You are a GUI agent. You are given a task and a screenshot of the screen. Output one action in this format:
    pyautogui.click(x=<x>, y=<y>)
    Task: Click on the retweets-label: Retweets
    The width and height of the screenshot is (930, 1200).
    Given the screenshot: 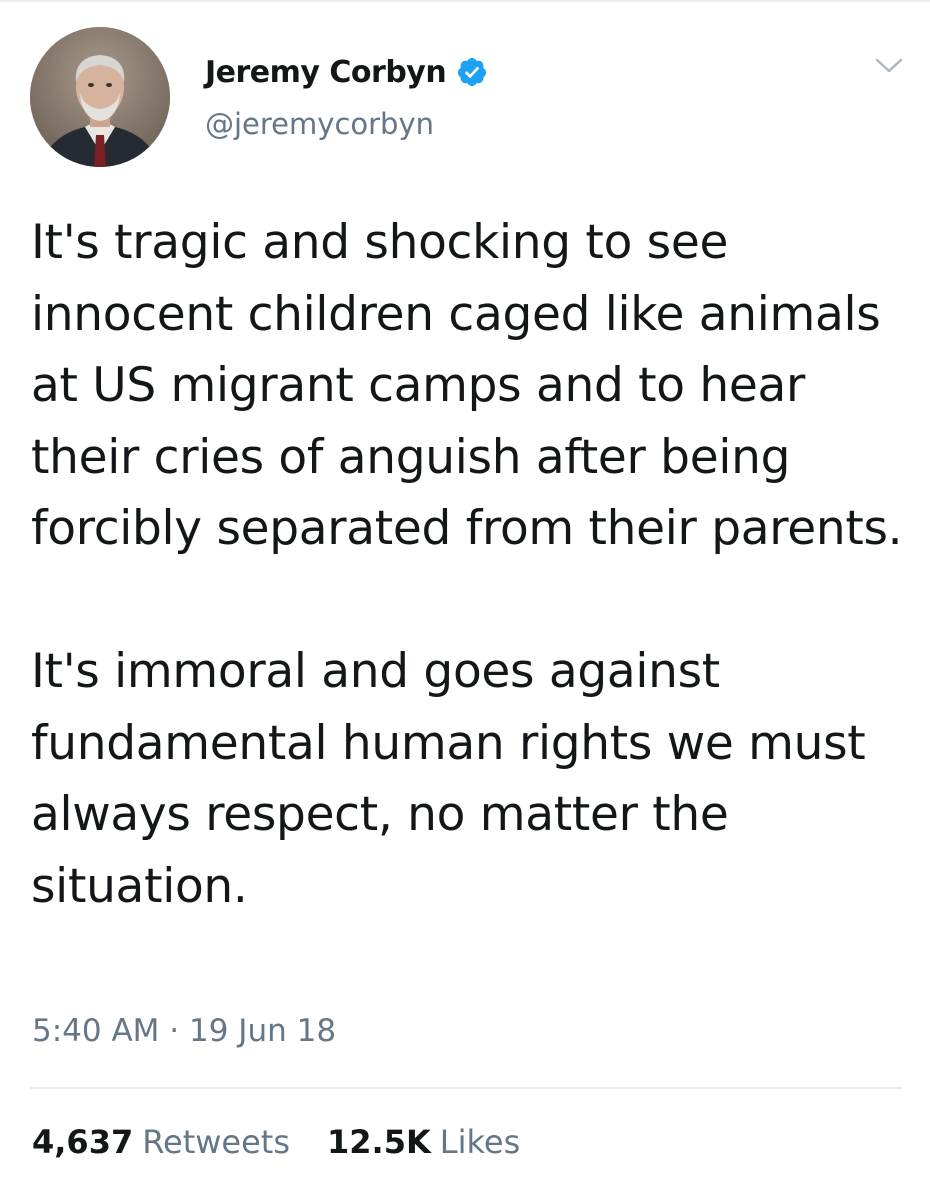 What is the action you would take?
    pyautogui.click(x=216, y=1142)
    